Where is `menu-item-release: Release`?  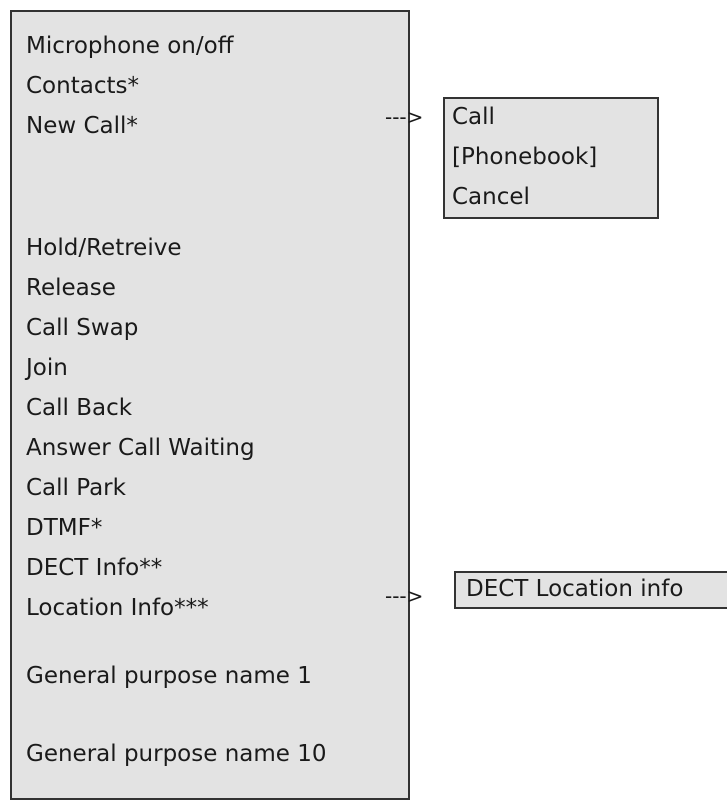
menu-item-release: Release is located at coordinates (71, 288).